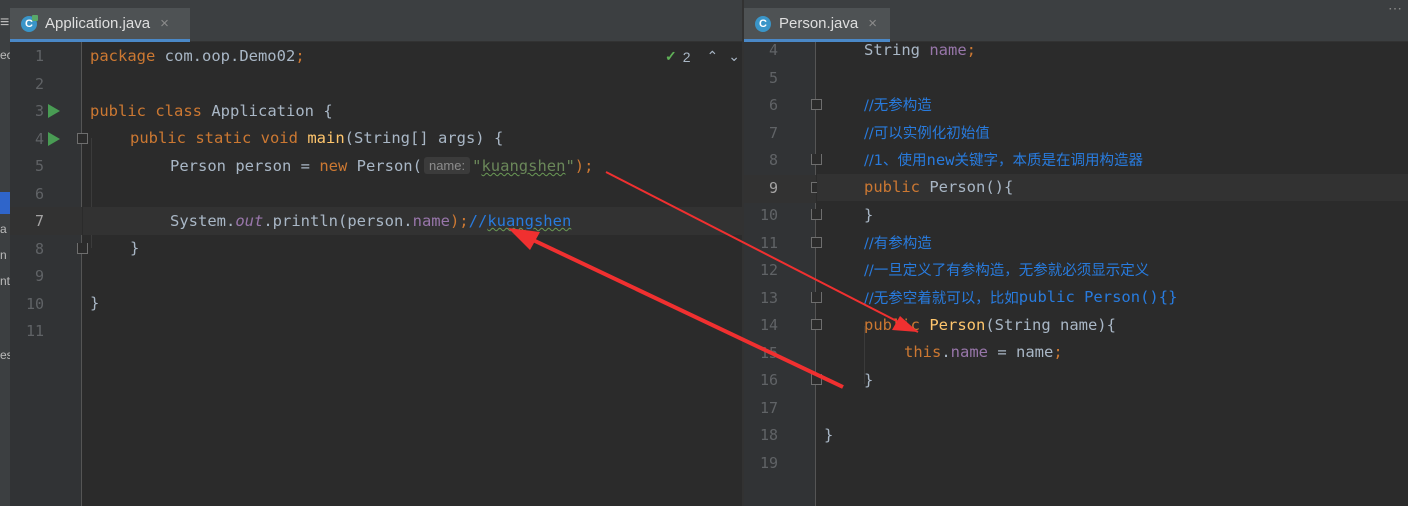 Image resolution: width=1408 pixels, height=506 pixels. Describe the element at coordinates (5, 203) in the screenshot. I see `project-tree-selection` at that location.